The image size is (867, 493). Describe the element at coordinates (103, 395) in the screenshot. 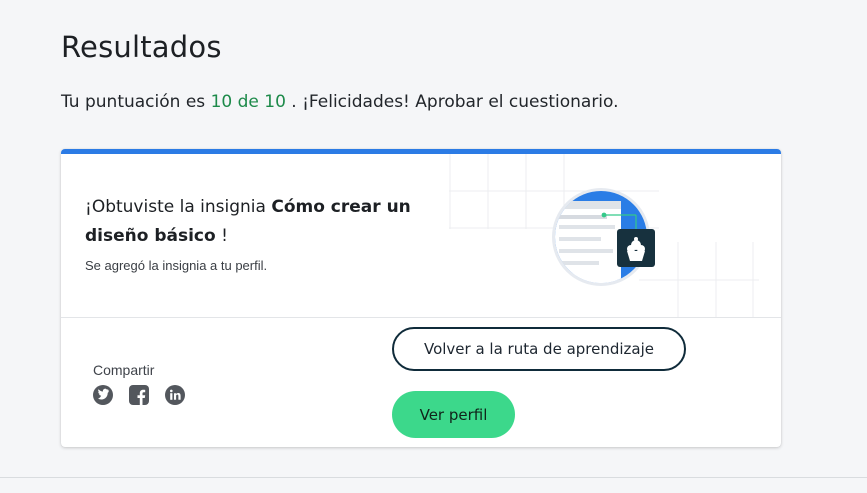

I see `twitter-icon` at that location.